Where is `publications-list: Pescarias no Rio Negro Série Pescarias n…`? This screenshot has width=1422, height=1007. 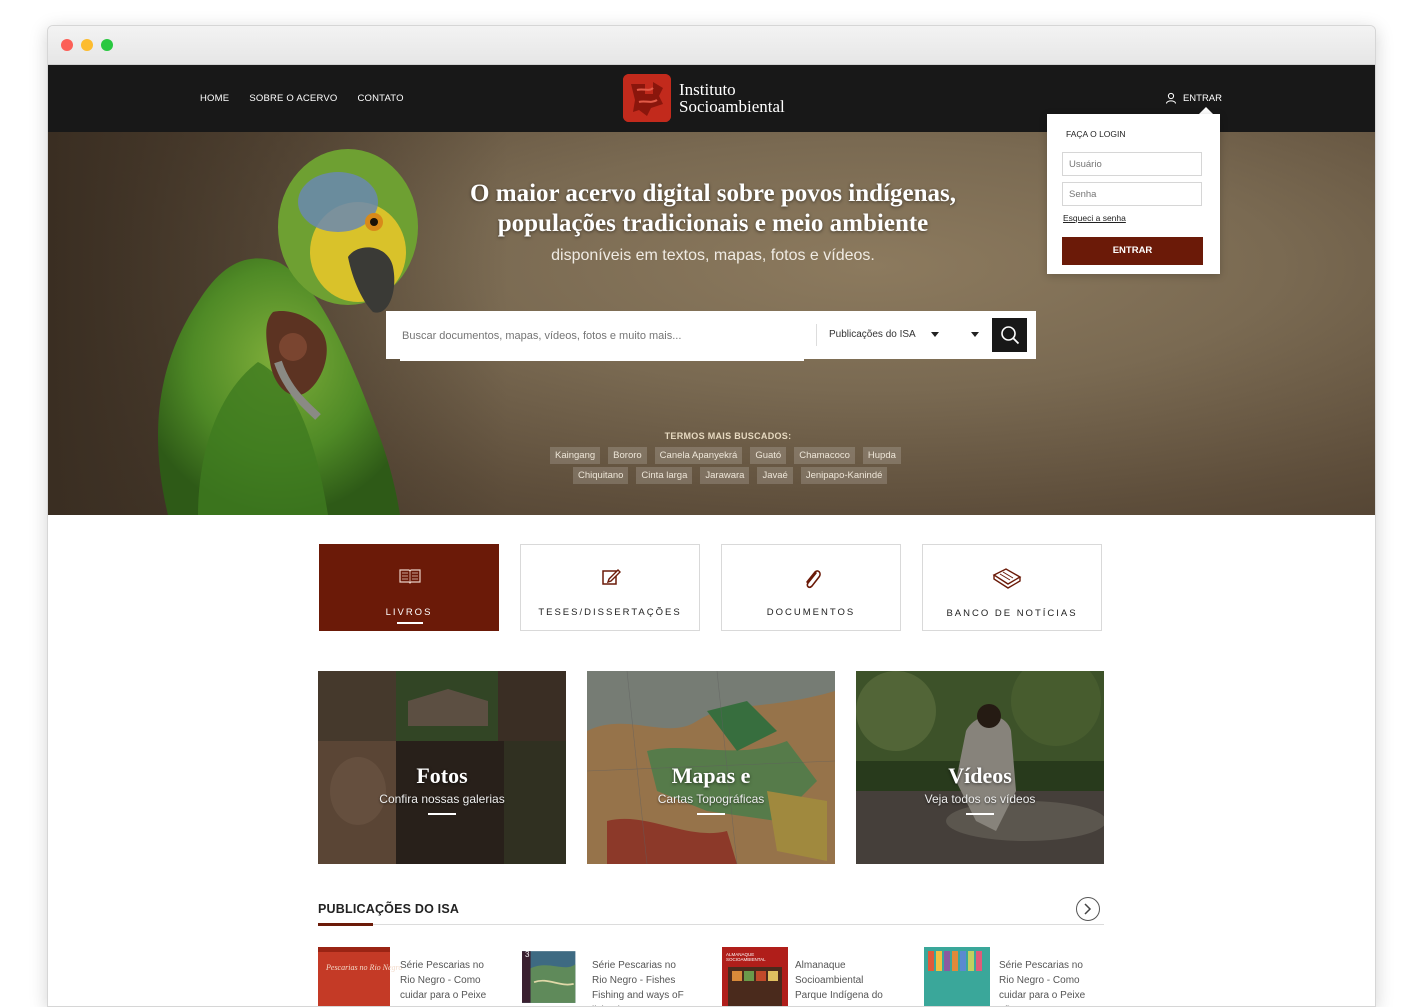 publications-list: Pescarias no Rio Negro Série Pescarias n… is located at coordinates (722, 976).